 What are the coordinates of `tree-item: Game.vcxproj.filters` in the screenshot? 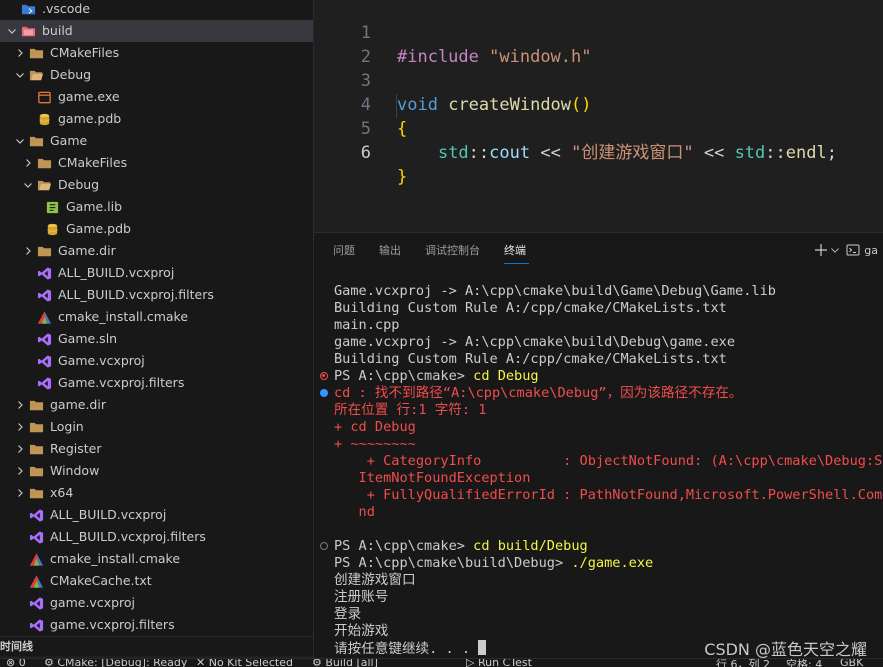 It's located at (156, 383).